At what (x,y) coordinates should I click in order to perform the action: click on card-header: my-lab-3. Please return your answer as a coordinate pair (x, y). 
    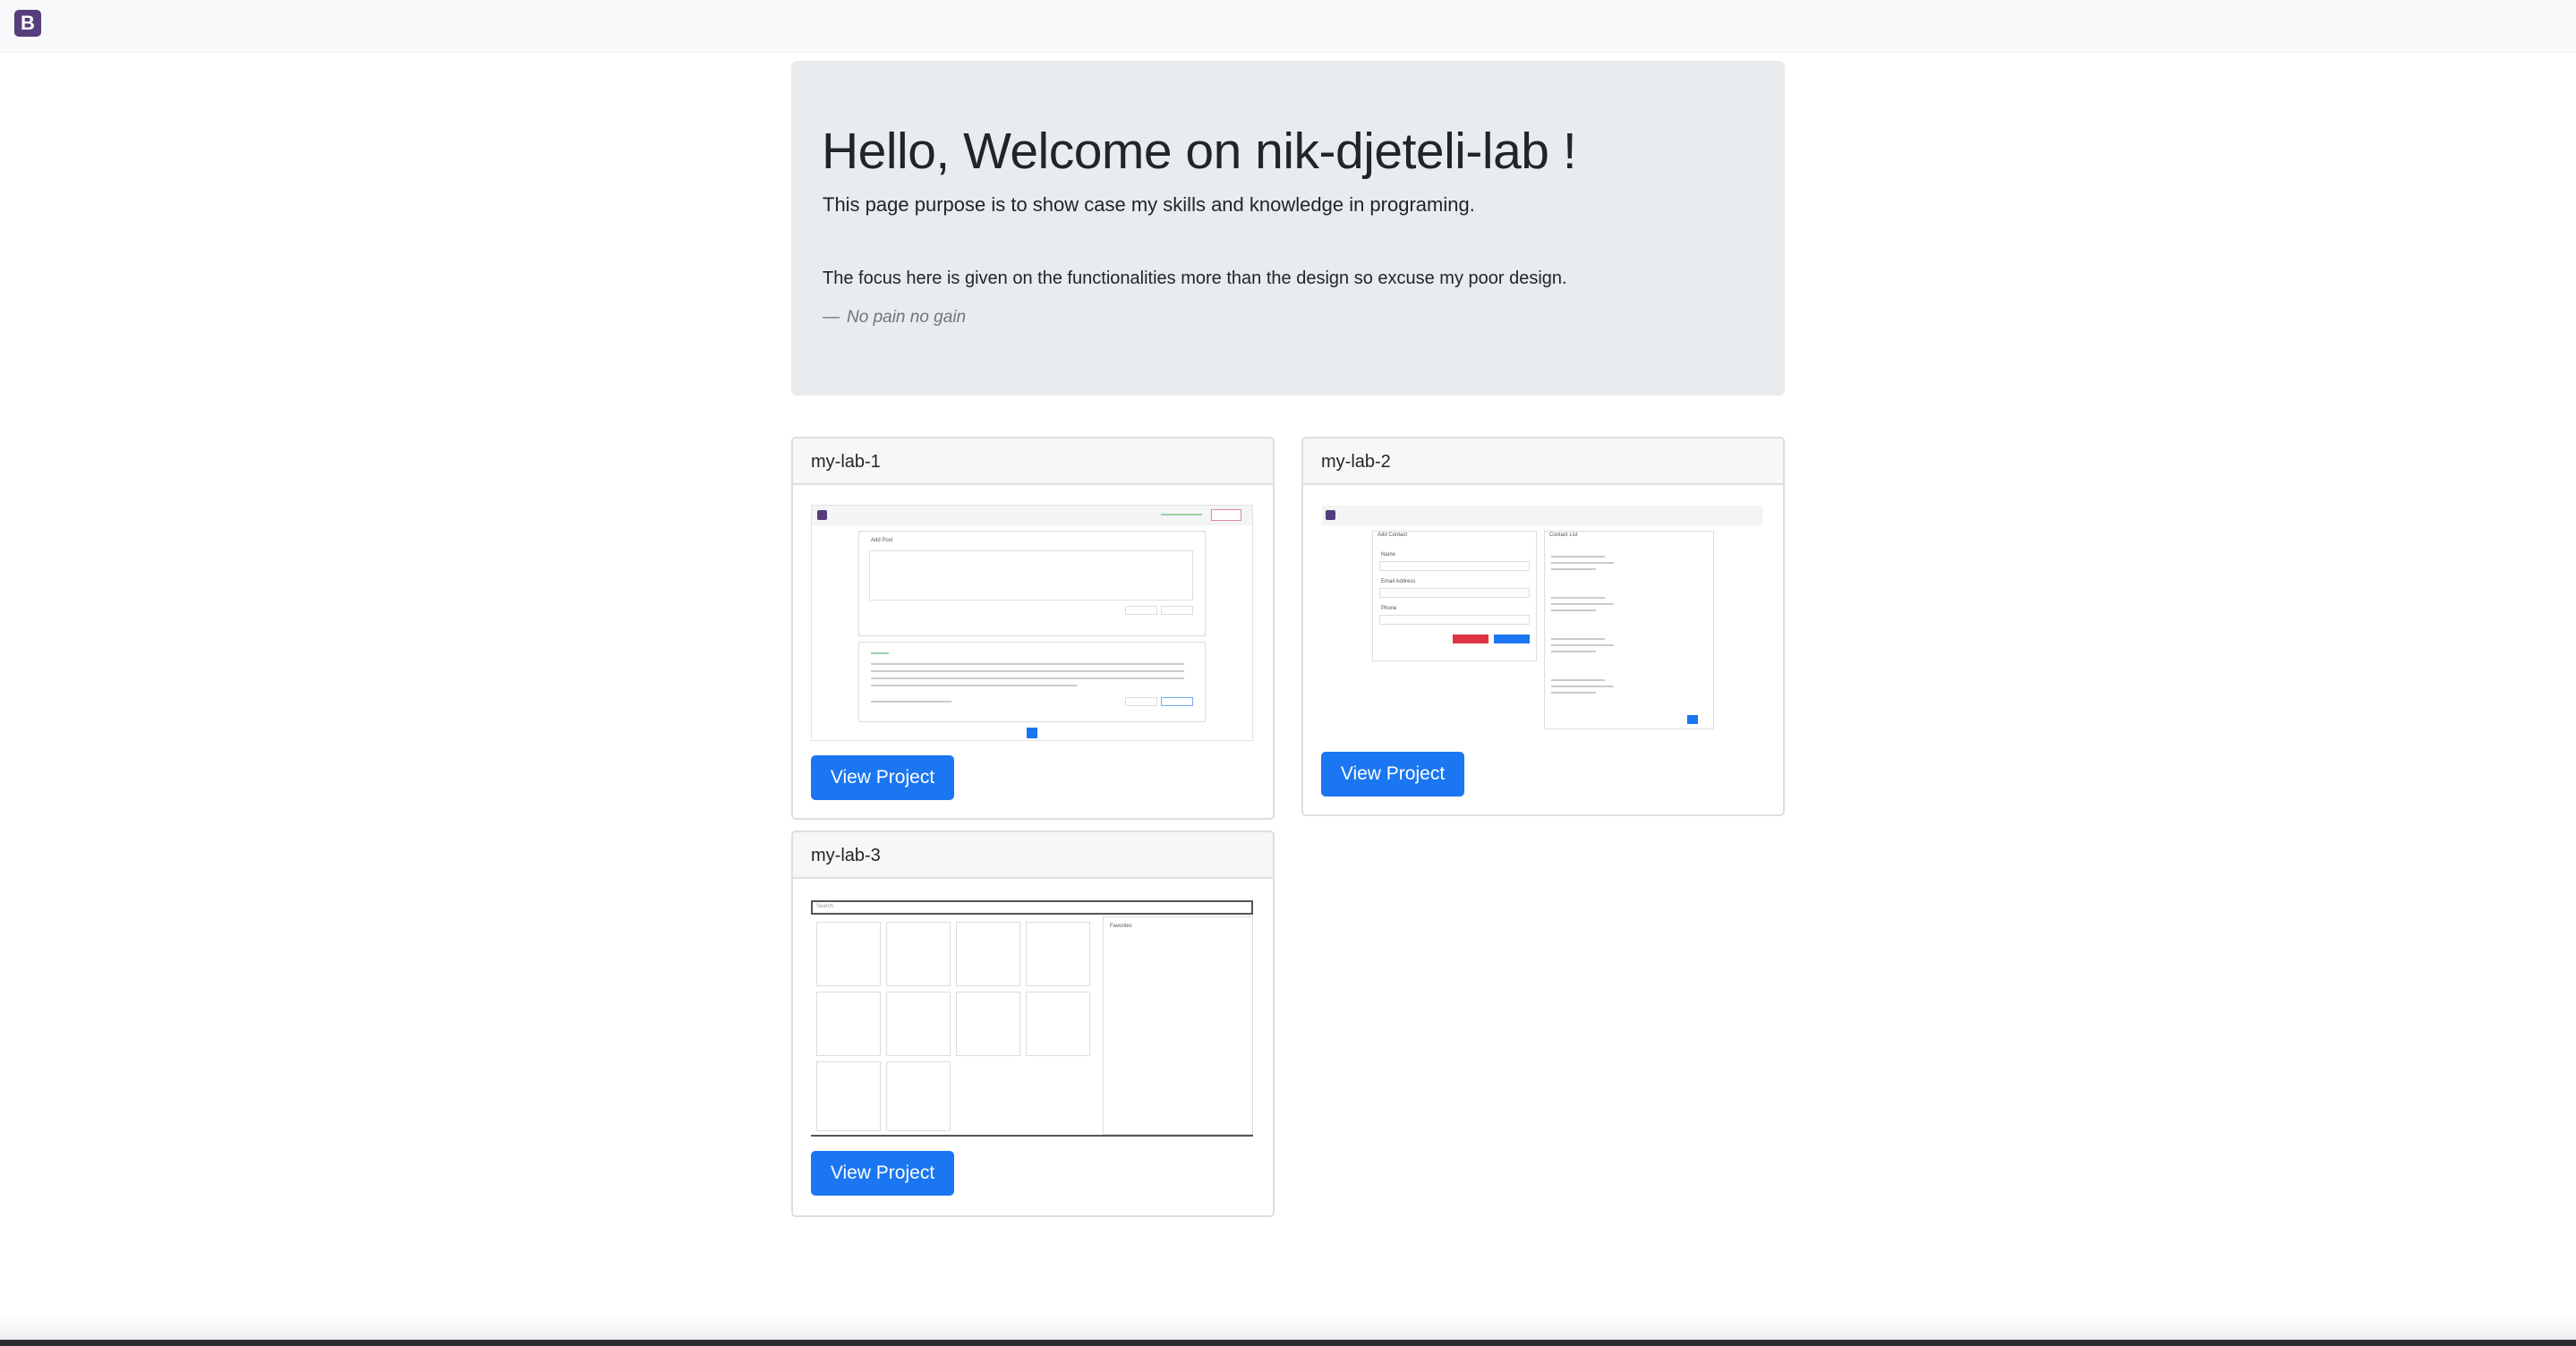
    Looking at the image, I should click on (1033, 856).